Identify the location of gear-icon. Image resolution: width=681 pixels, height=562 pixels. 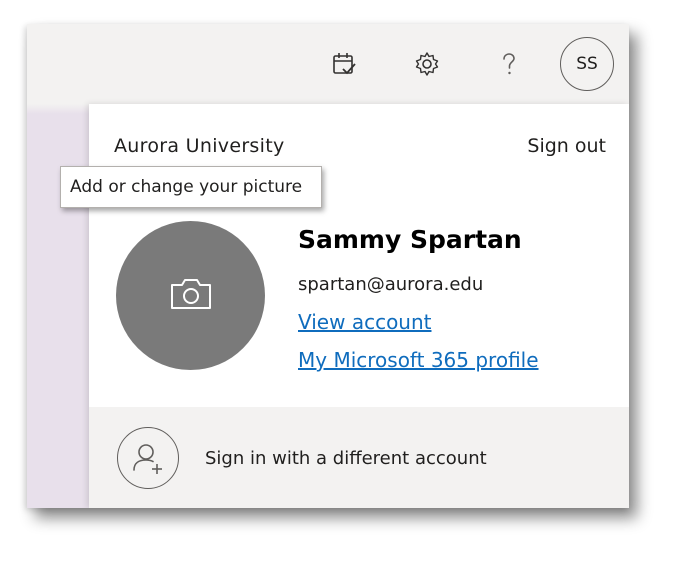
(427, 64).